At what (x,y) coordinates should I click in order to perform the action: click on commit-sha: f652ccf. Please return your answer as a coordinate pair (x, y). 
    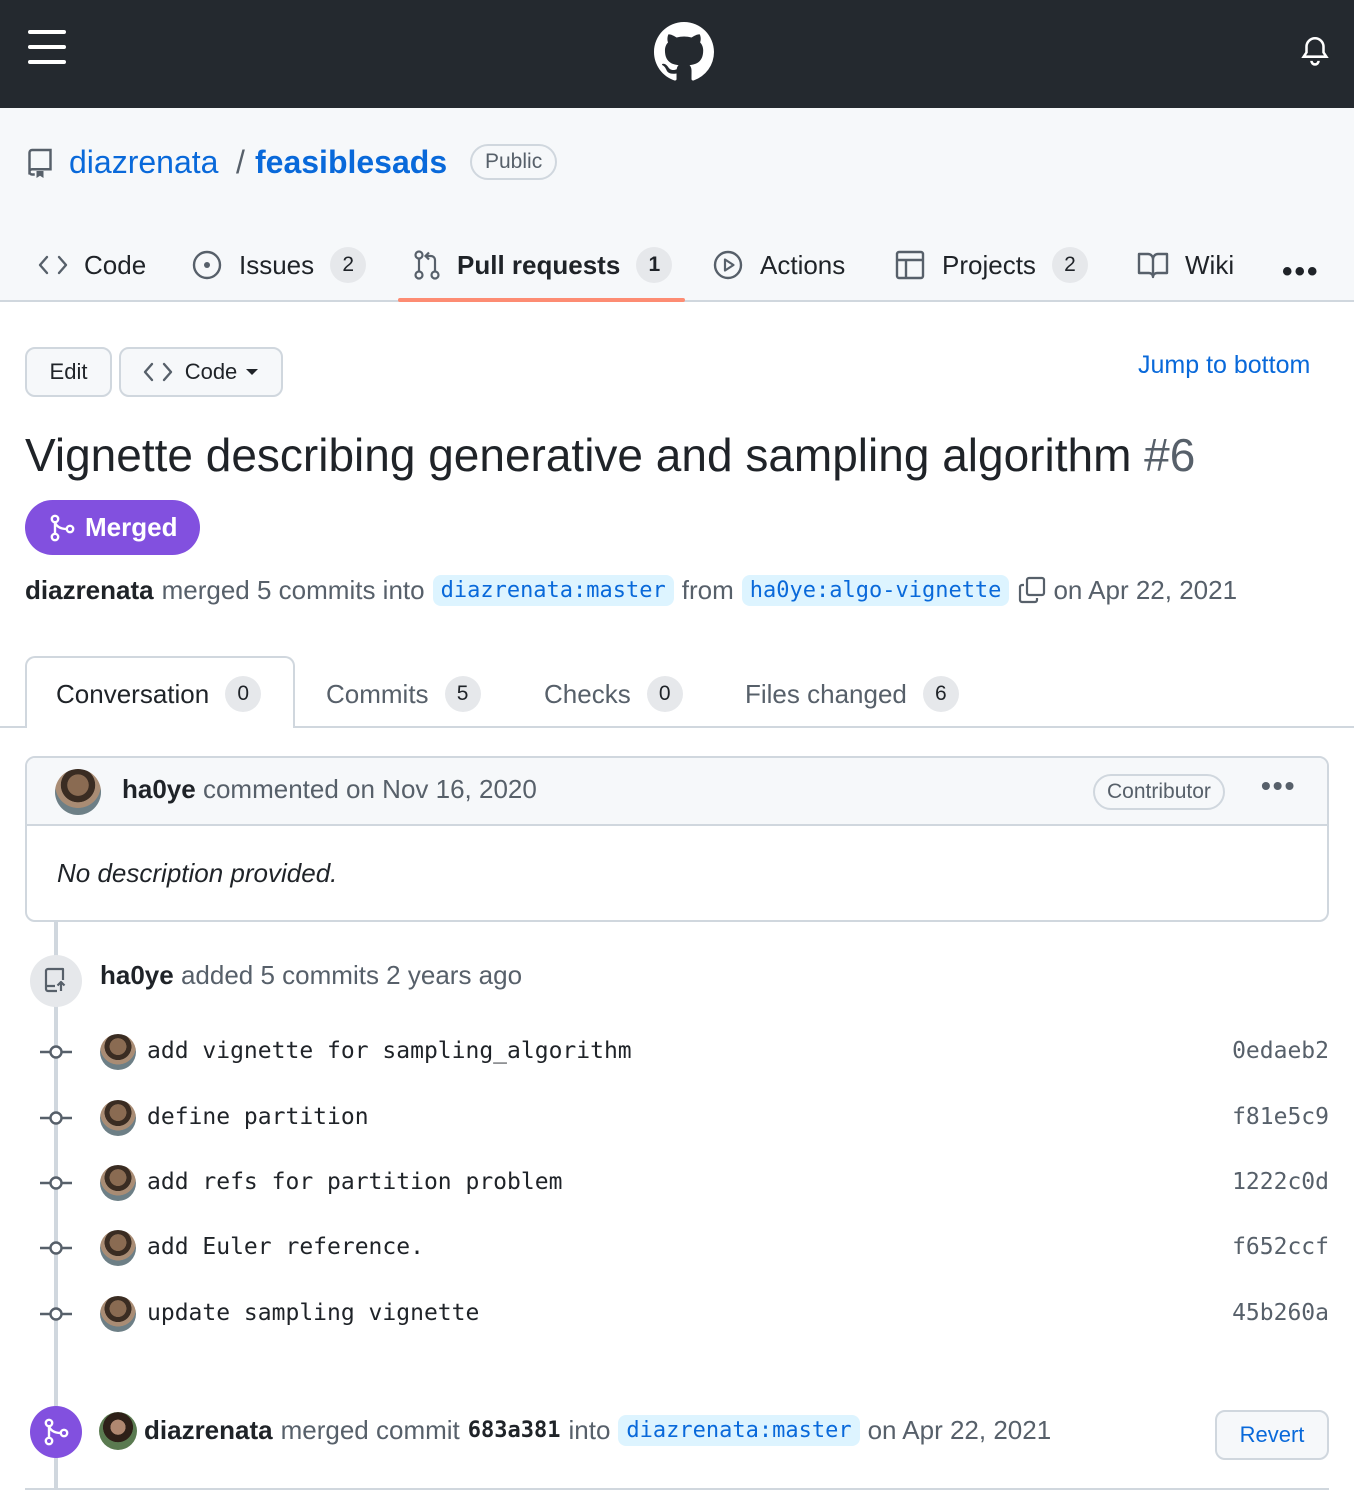
    Looking at the image, I should click on (1280, 1247).